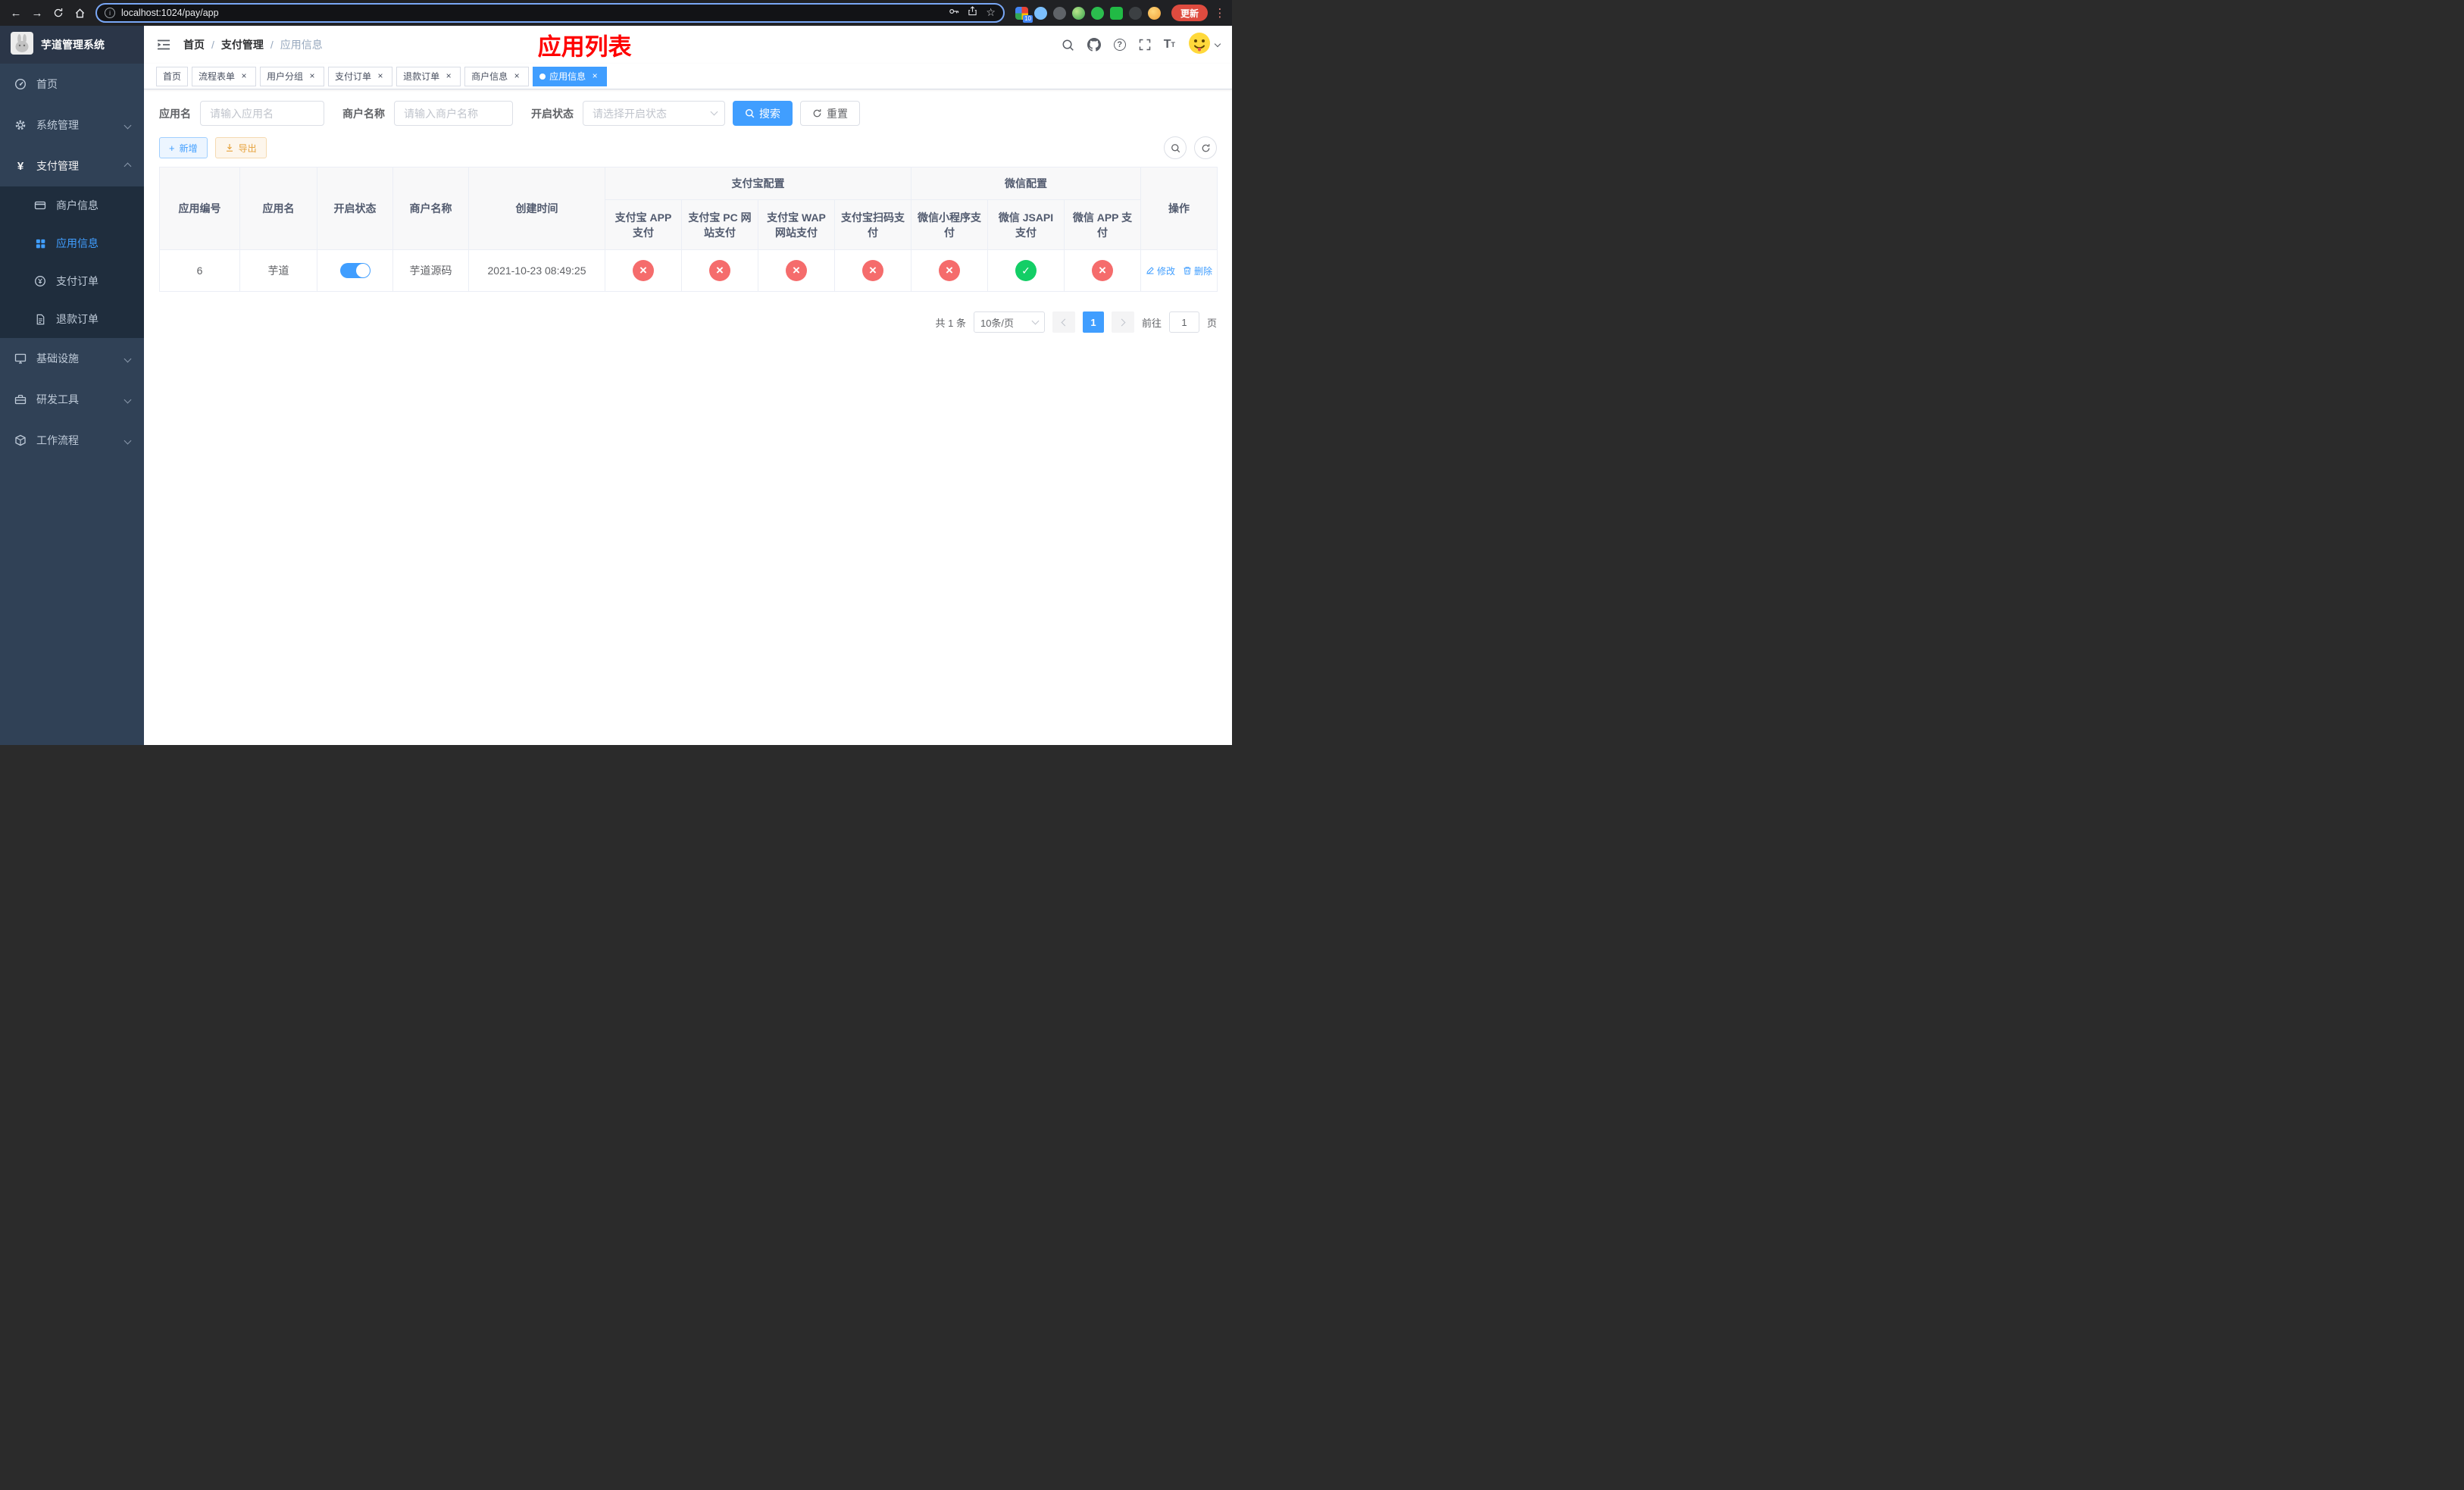 This screenshot has height=1490, width=2464. I want to click on gear-icon, so click(20, 125).